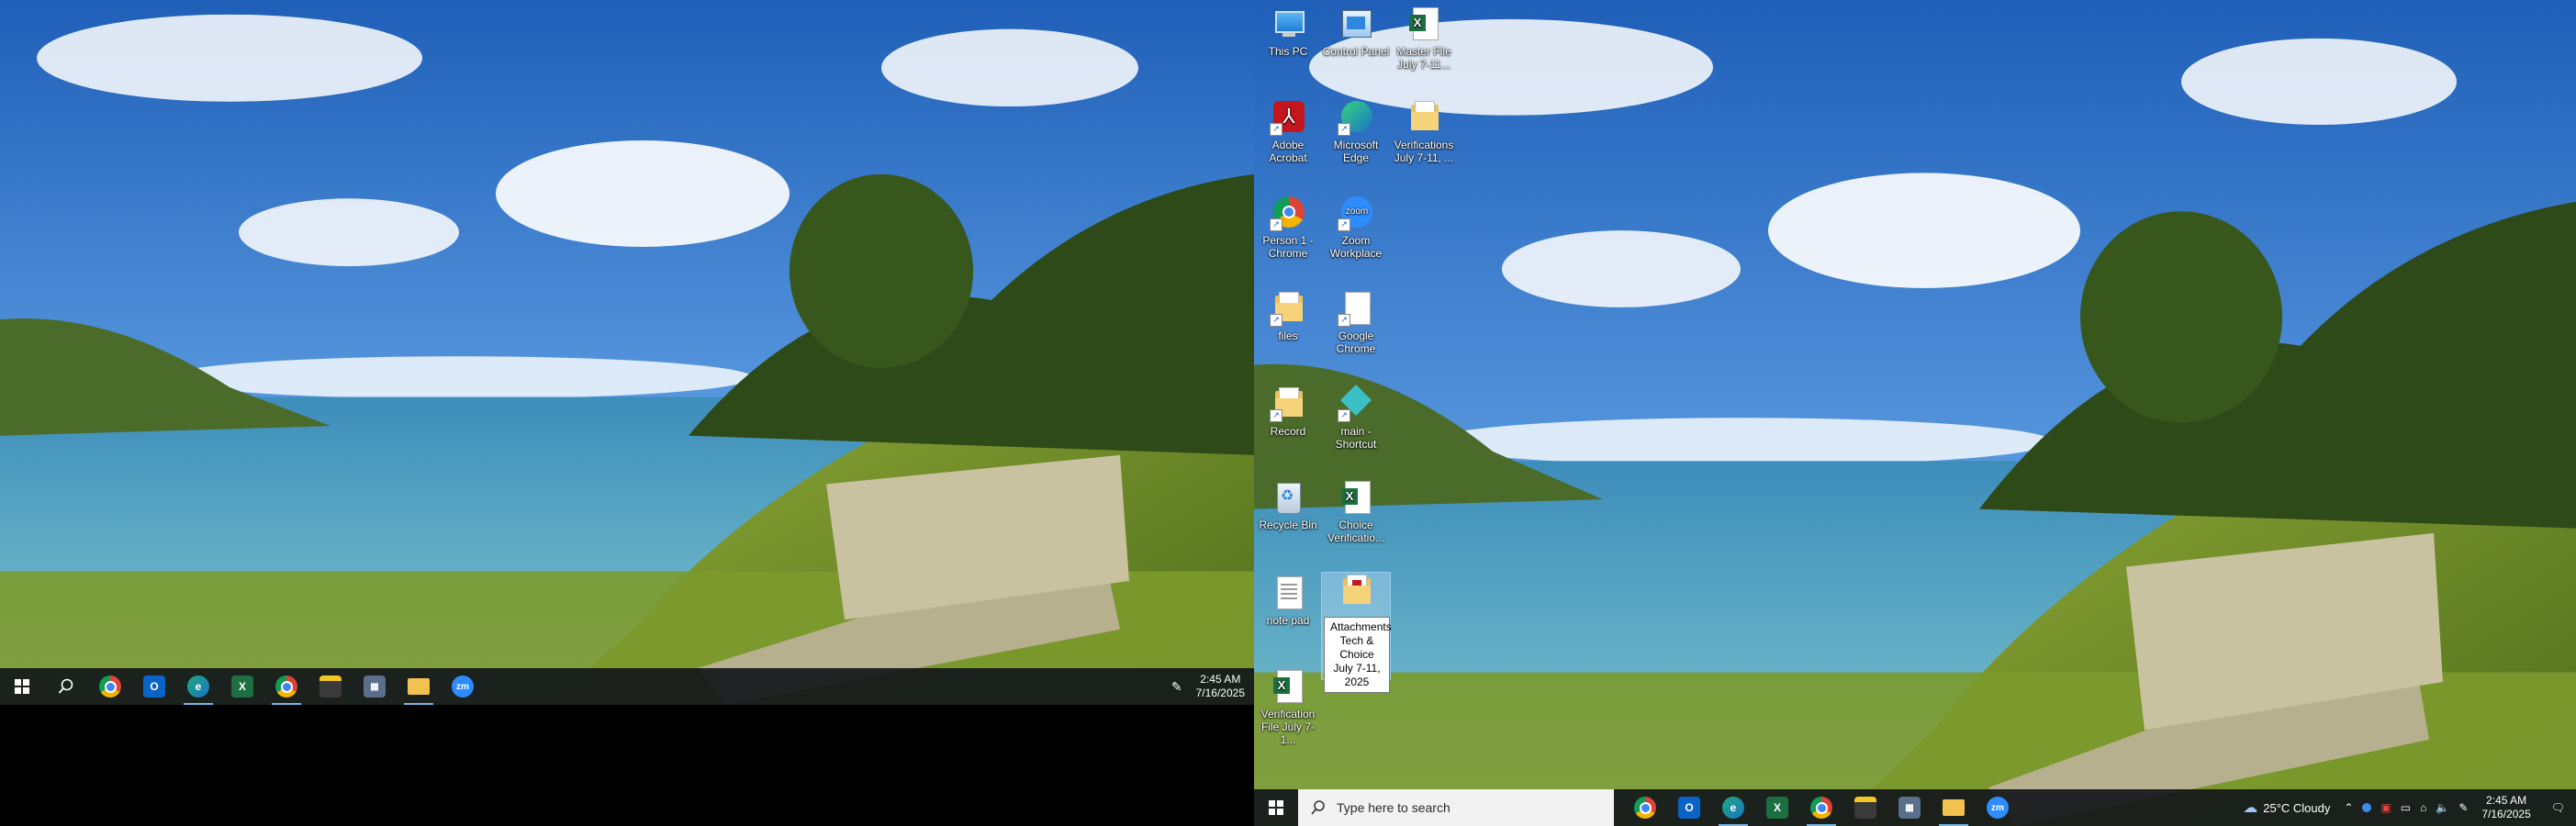 The height and width of the screenshot is (826, 2576). I want to click on desktop-icon-record-folder: ↗ Record, so click(1288, 411).